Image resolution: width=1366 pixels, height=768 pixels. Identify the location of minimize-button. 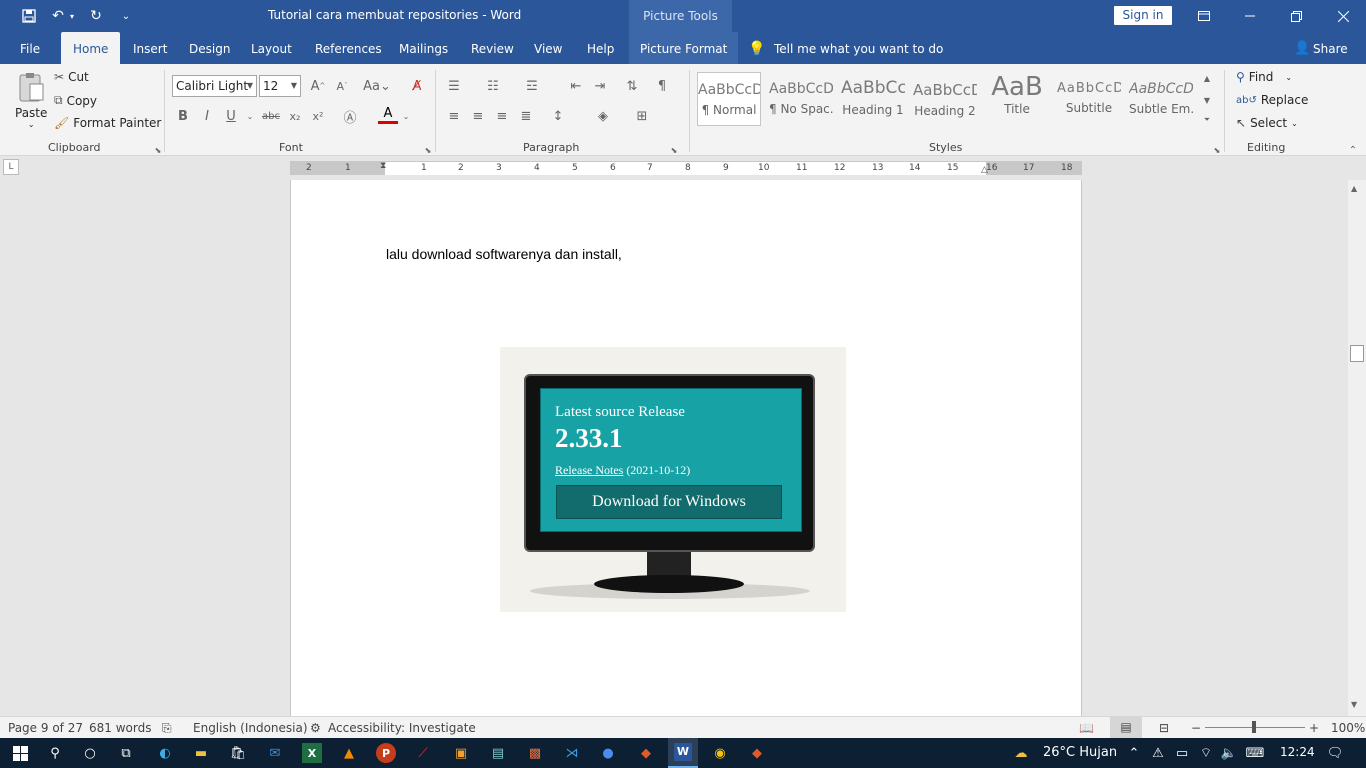
(1250, 16).